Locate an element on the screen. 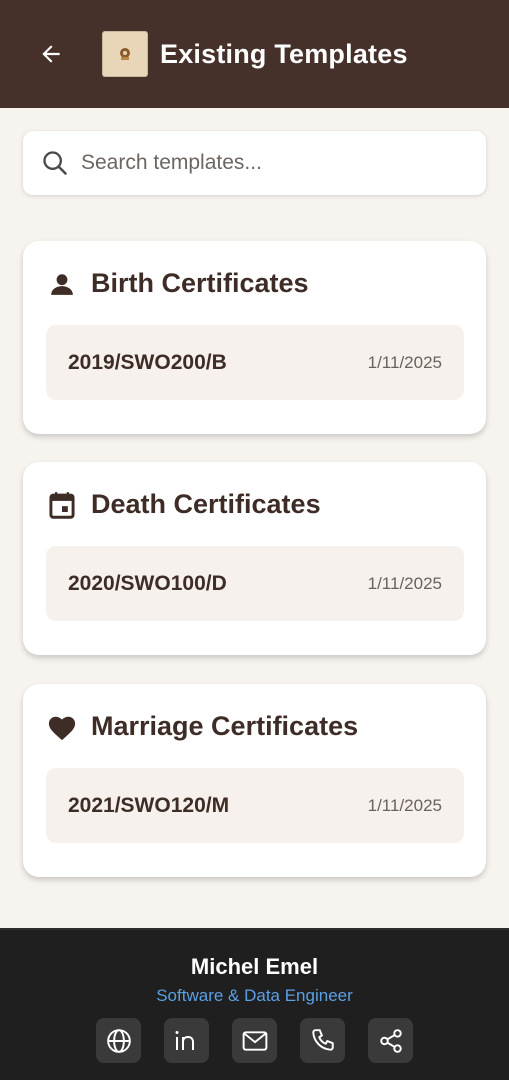  template-item: 2021/SWO120/M 1/11/2025 is located at coordinates (255, 805).